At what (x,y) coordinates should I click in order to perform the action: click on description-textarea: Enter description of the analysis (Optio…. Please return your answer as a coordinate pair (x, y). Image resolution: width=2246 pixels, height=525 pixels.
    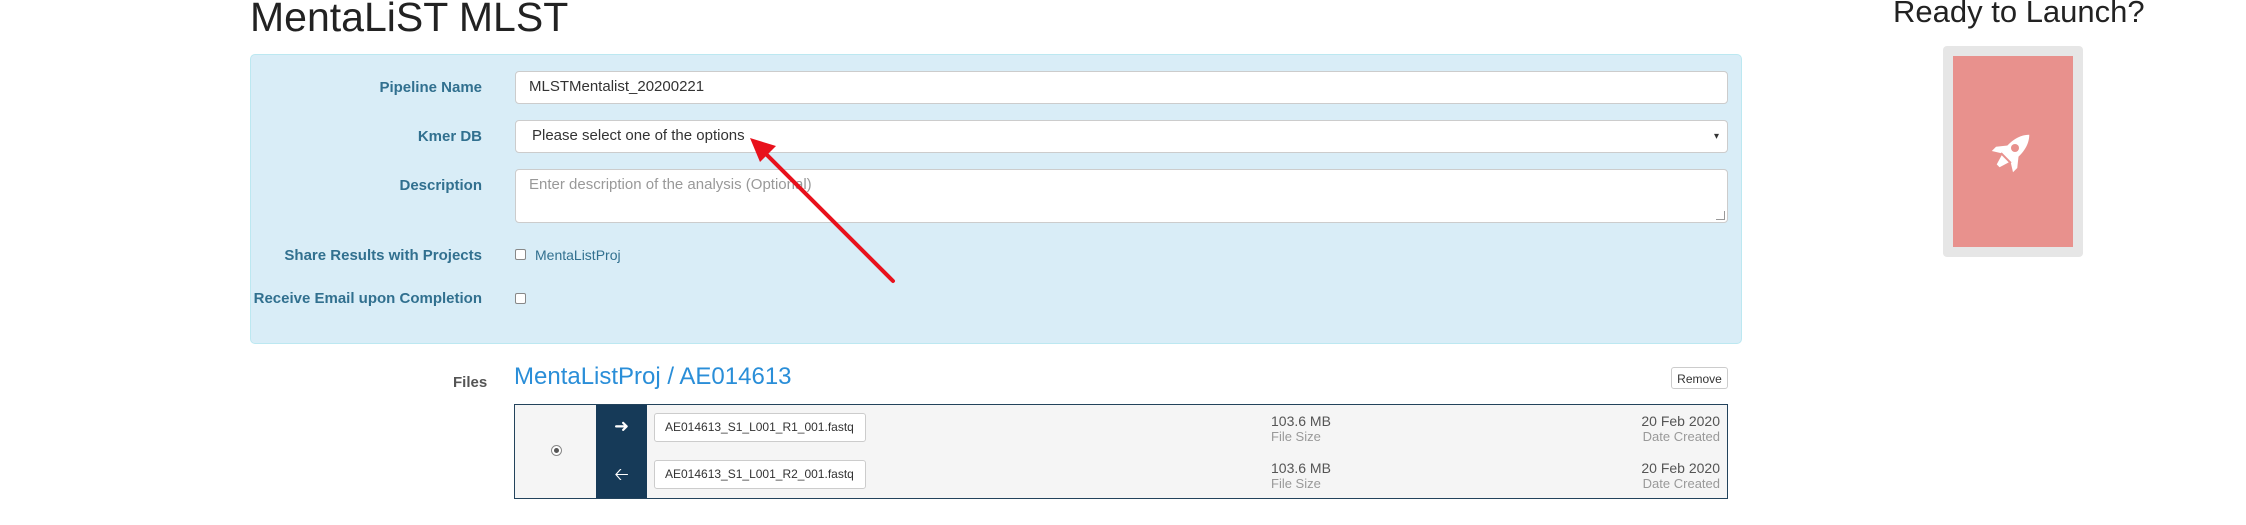
    Looking at the image, I should click on (1121, 196).